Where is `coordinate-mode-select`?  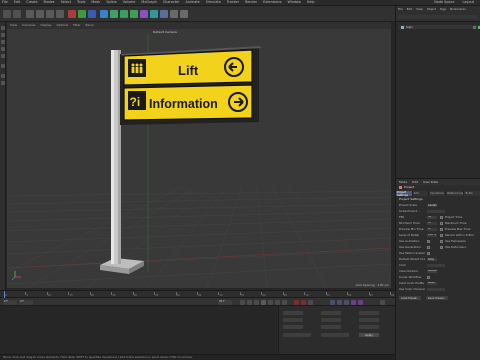 coordinate-mode-select is located at coordinates (297, 335).